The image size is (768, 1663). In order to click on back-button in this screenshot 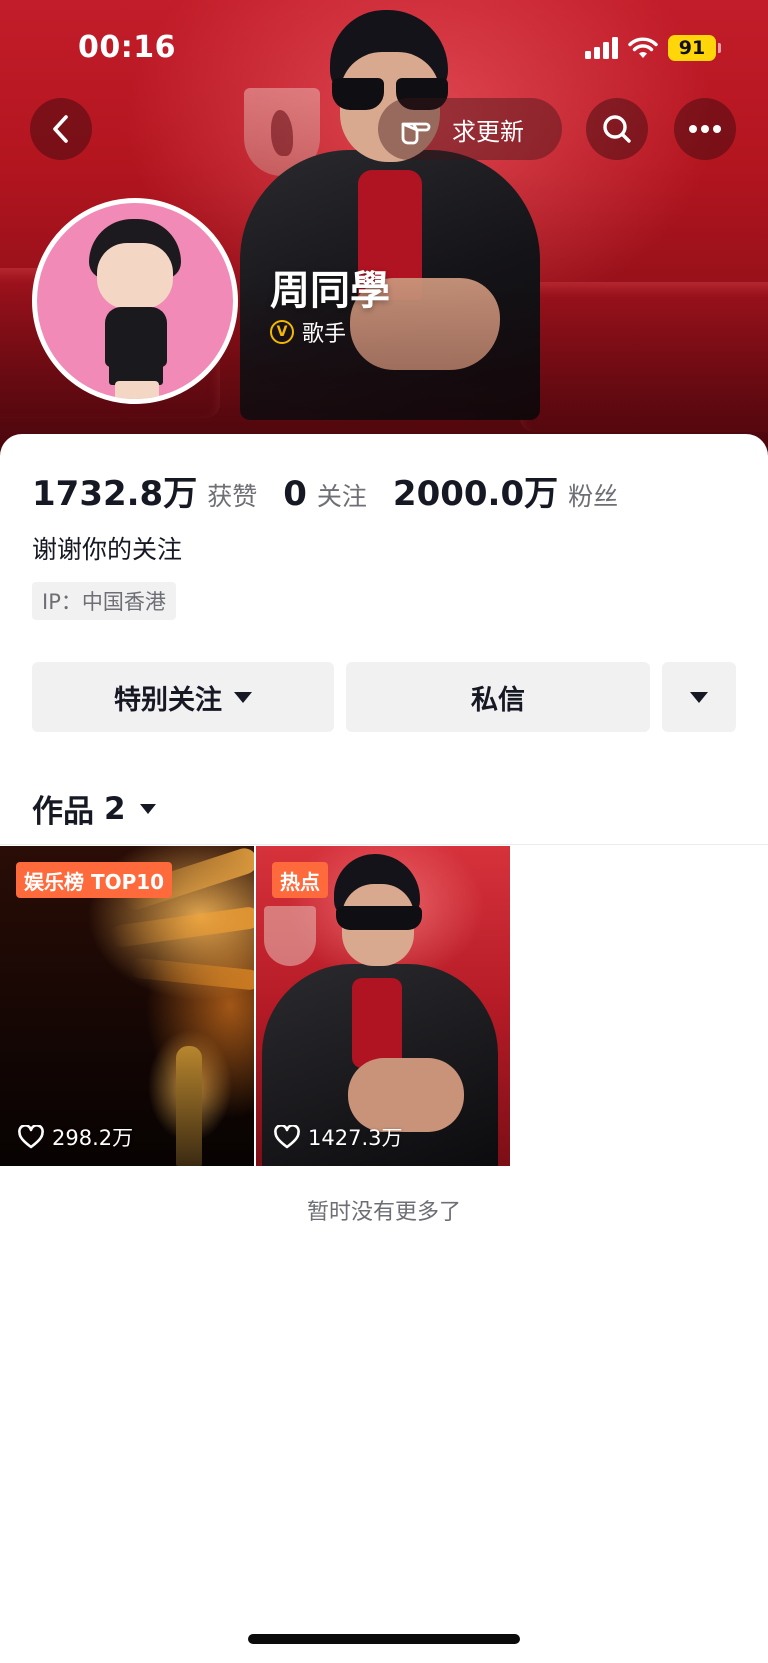, I will do `click(61, 129)`.